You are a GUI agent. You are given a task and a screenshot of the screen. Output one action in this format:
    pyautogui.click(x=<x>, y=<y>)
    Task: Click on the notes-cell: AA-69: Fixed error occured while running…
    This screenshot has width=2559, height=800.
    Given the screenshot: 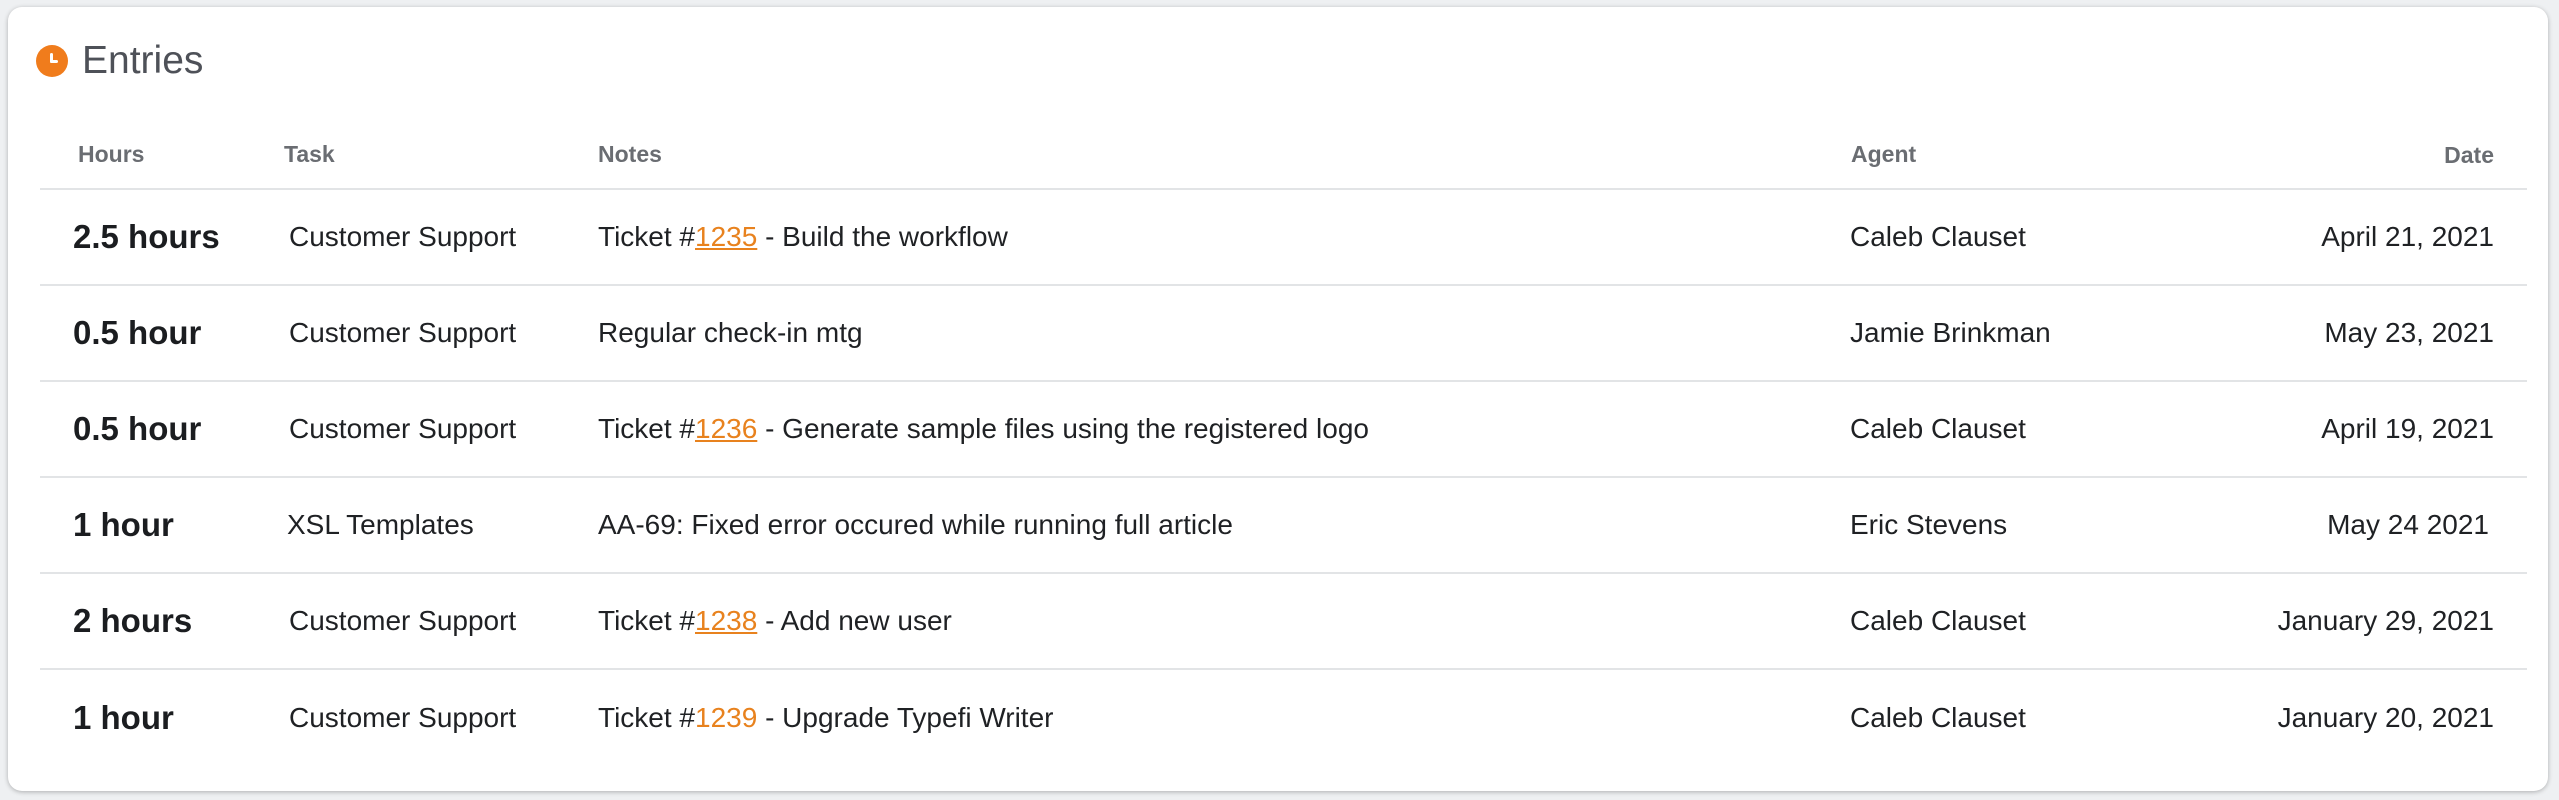 What is the action you would take?
    pyautogui.click(x=915, y=525)
    